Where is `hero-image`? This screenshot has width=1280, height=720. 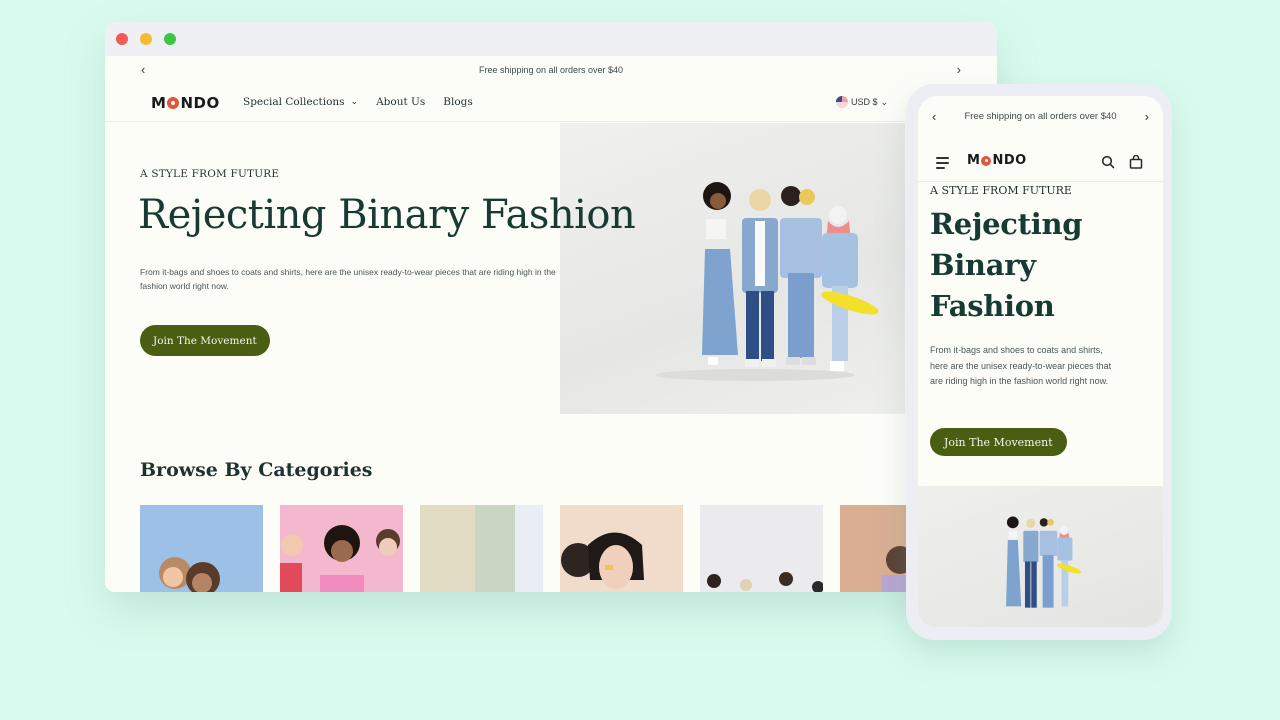
hero-image is located at coordinates (732, 268).